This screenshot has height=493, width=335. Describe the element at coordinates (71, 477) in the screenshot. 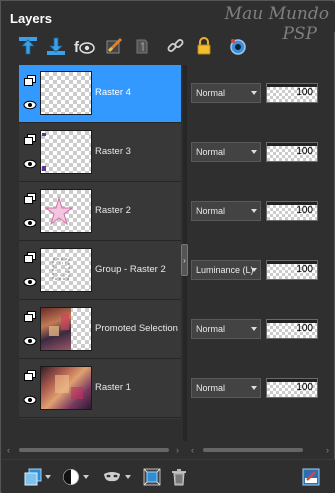

I see `new-mask-icon` at that location.